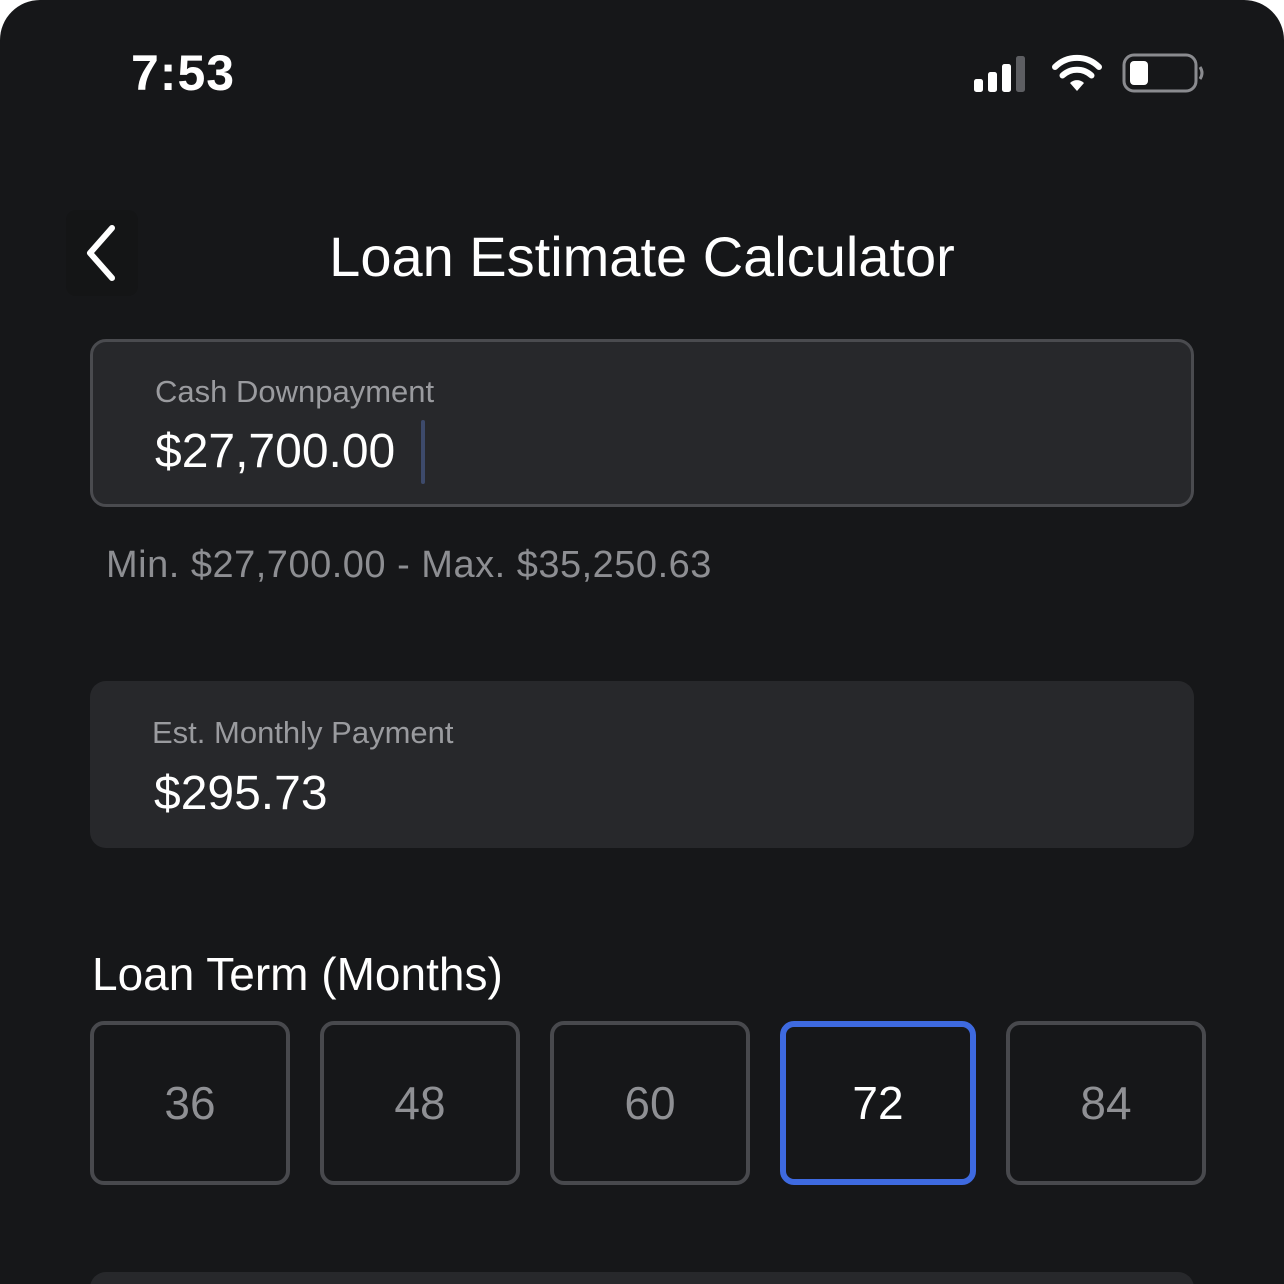  What do you see at coordinates (878, 1103) in the screenshot?
I see `term-option-72: 72` at bounding box center [878, 1103].